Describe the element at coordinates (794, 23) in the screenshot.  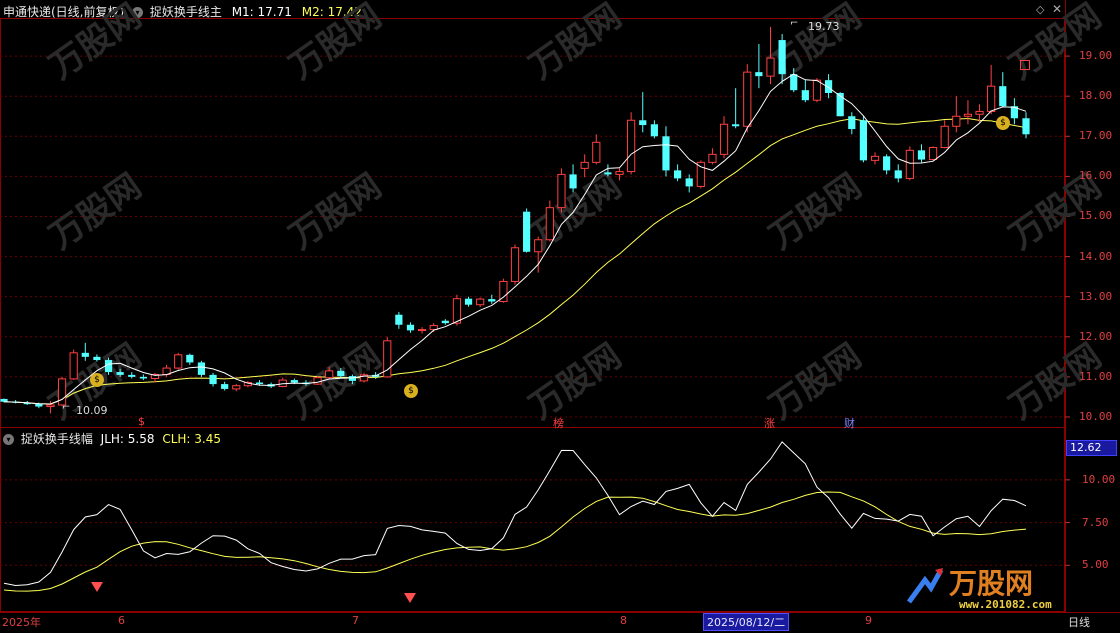
I see `high-arrow-icon: ⌐` at that location.